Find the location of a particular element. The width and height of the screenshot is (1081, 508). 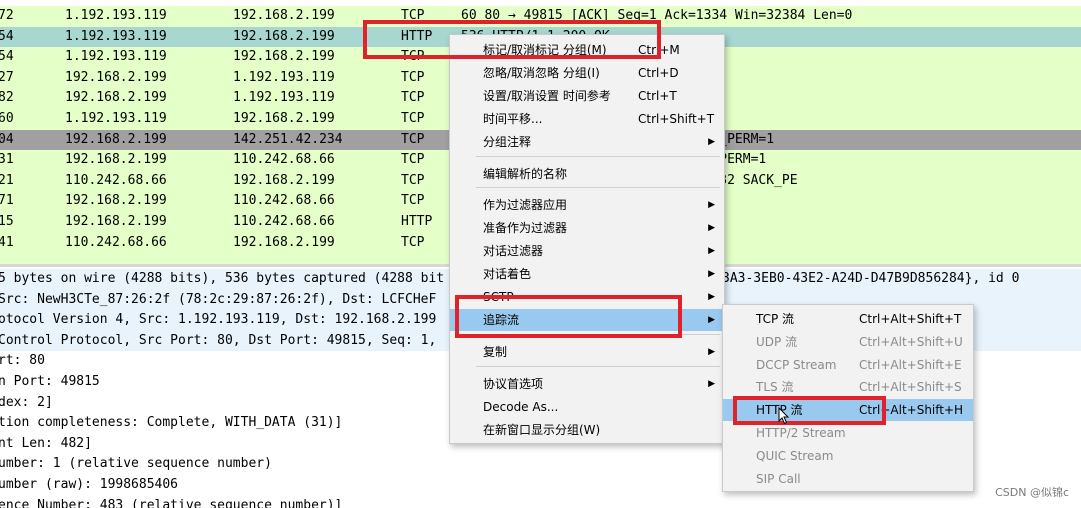

menu-item-label: 对话着色 is located at coordinates (507, 274).